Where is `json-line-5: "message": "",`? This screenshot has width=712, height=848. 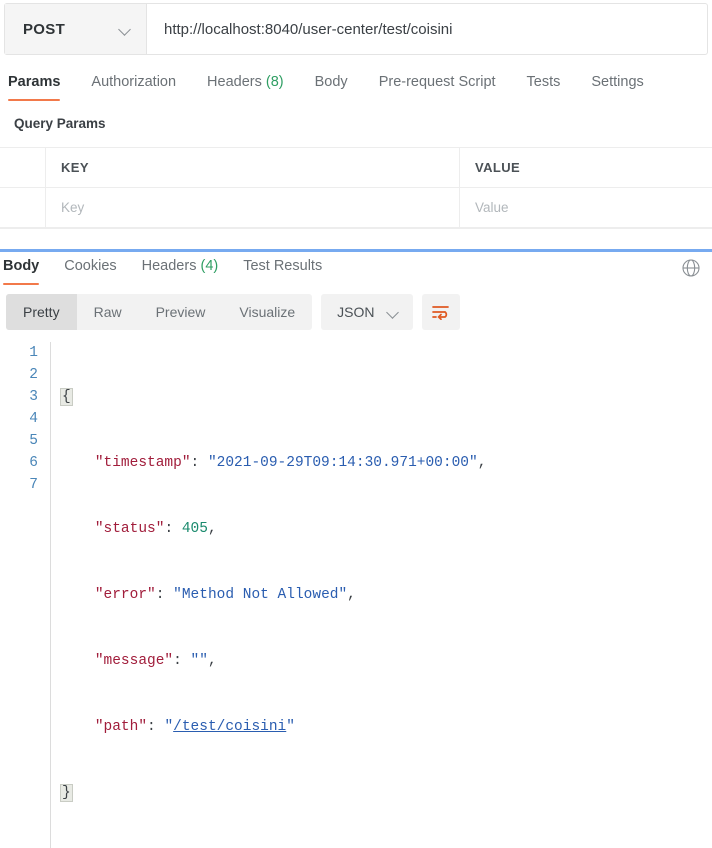 json-line-5: "message": "", is located at coordinates (273, 661).